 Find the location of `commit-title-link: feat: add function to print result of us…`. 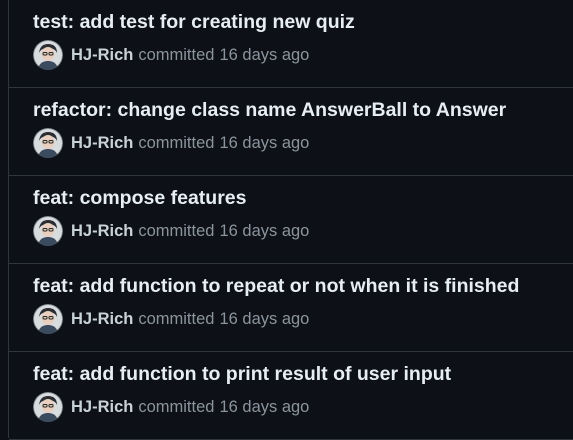

commit-title-link: feat: add function to print result of us… is located at coordinates (242, 374).